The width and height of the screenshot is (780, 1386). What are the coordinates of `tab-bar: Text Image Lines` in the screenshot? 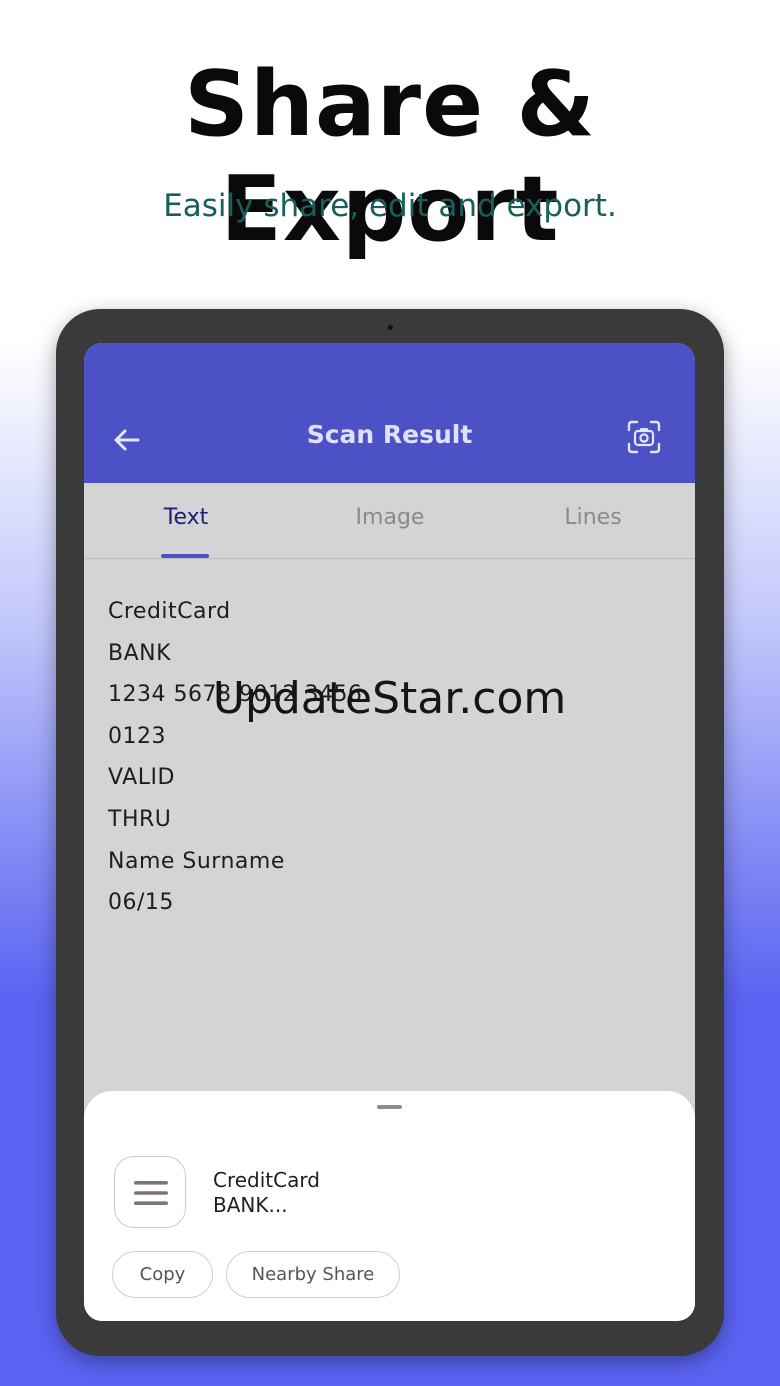 It's located at (389, 521).